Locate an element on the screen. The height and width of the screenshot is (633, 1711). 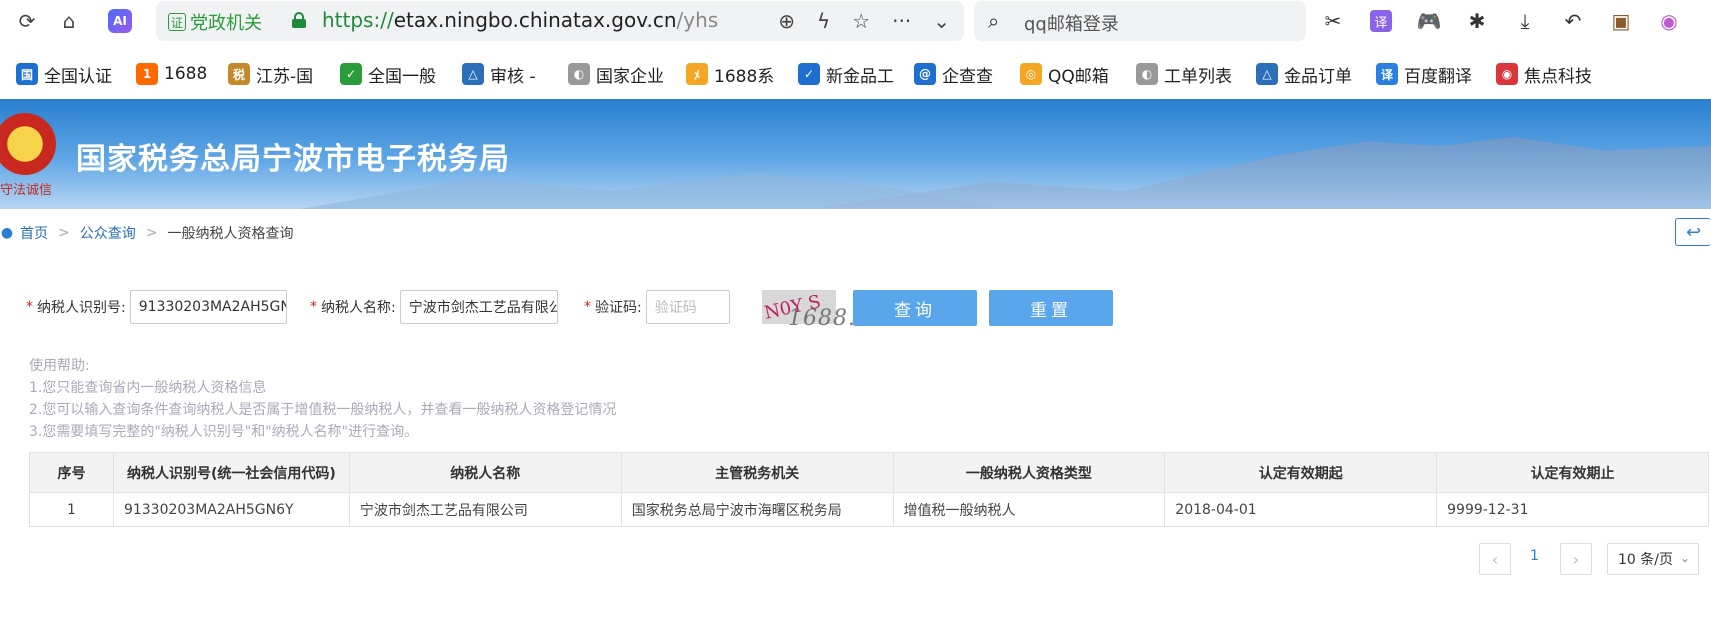
bookmark-icon: @ is located at coordinates (925, 74).